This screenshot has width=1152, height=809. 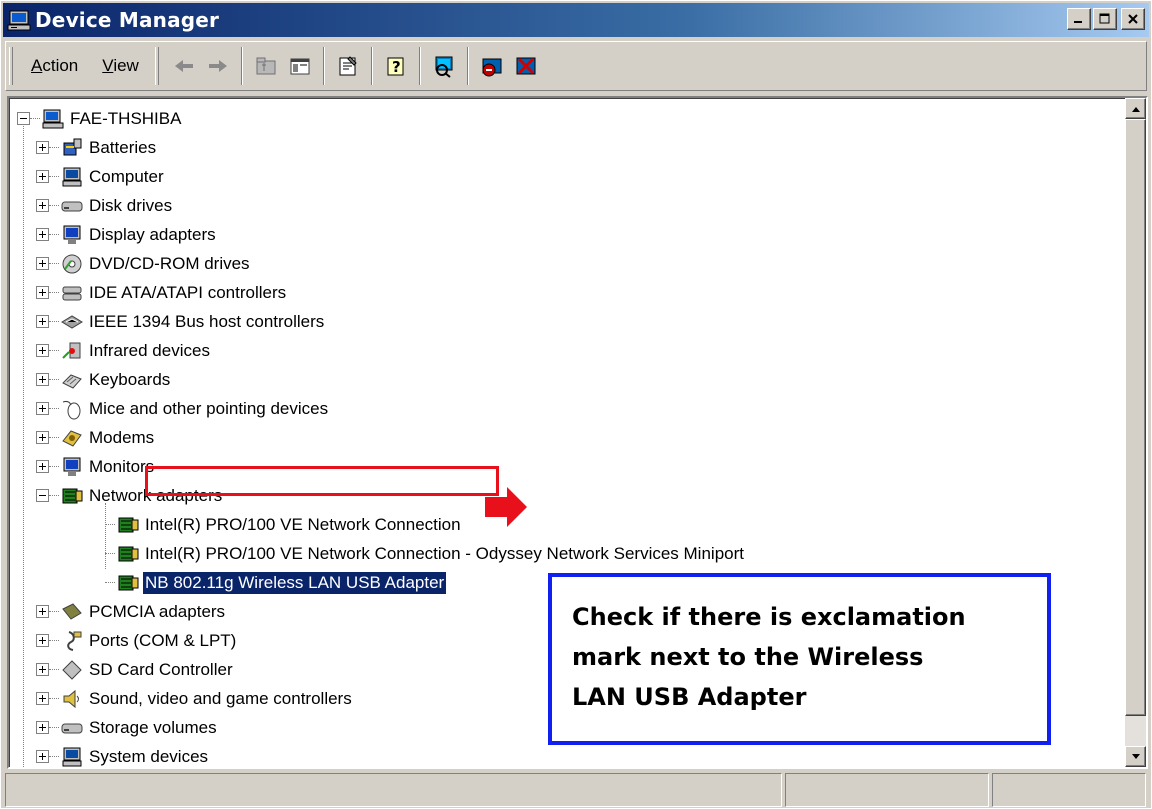 I want to click on scroll-up-icon, so click(x=1135, y=109).